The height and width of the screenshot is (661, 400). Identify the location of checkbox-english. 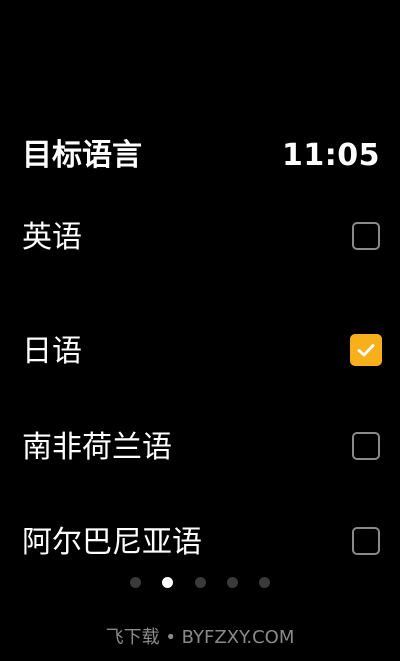
(366, 236).